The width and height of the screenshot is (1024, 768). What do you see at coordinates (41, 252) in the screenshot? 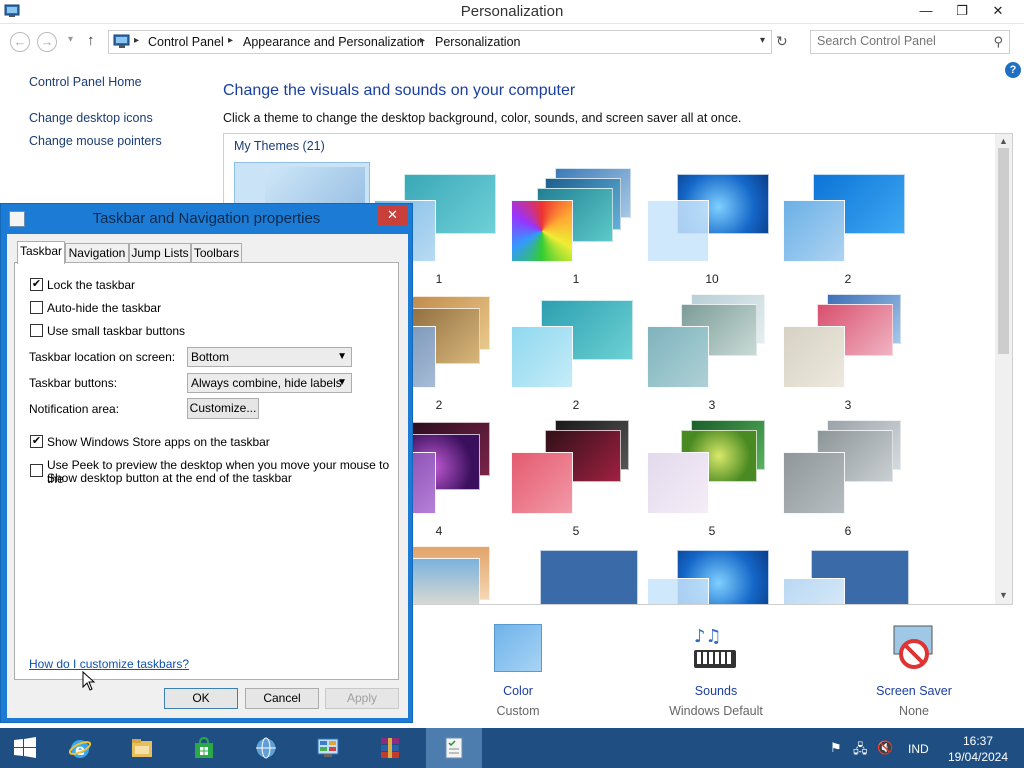
I see `tab-taskbar: Taskbar` at bounding box center [41, 252].